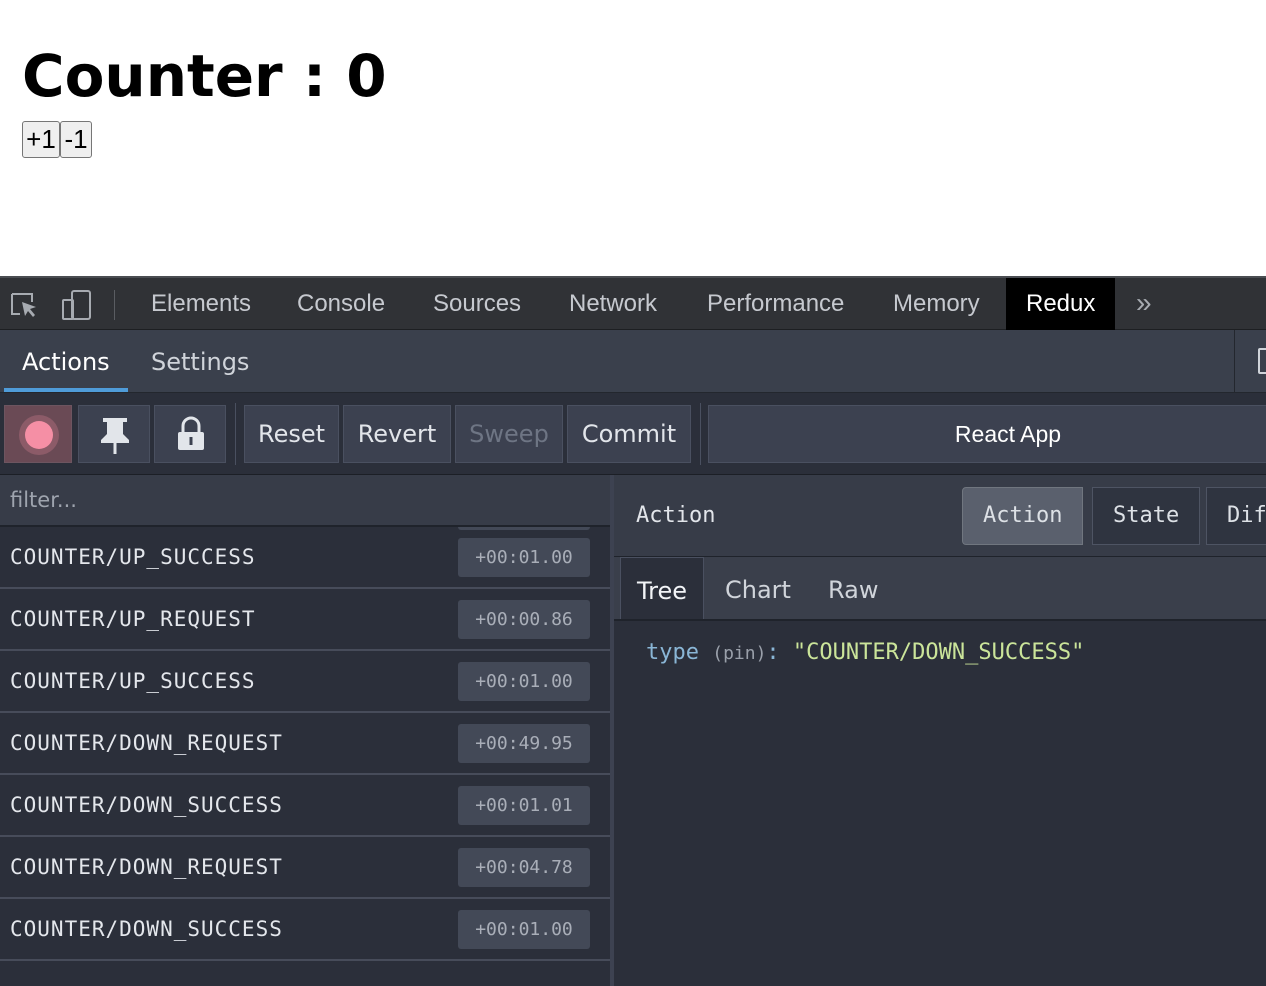  I want to click on tab-tree: Tree, so click(662, 588).